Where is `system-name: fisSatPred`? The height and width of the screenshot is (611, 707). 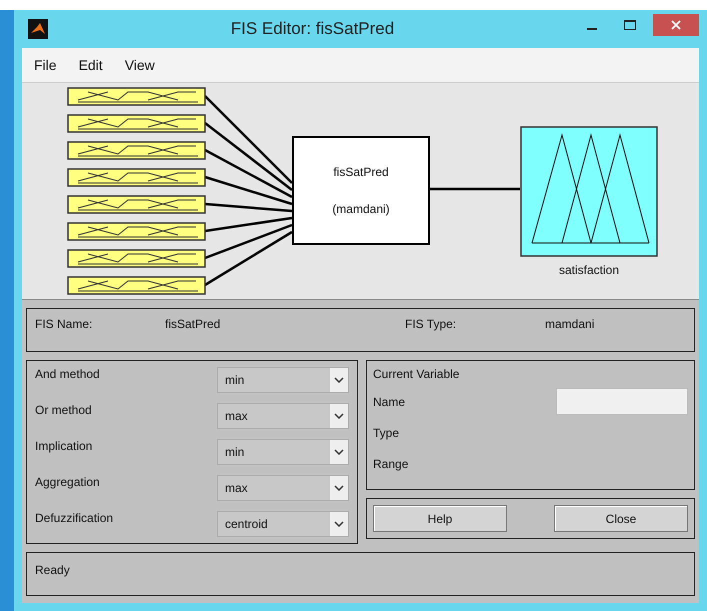
system-name: fisSatPred is located at coordinates (361, 172).